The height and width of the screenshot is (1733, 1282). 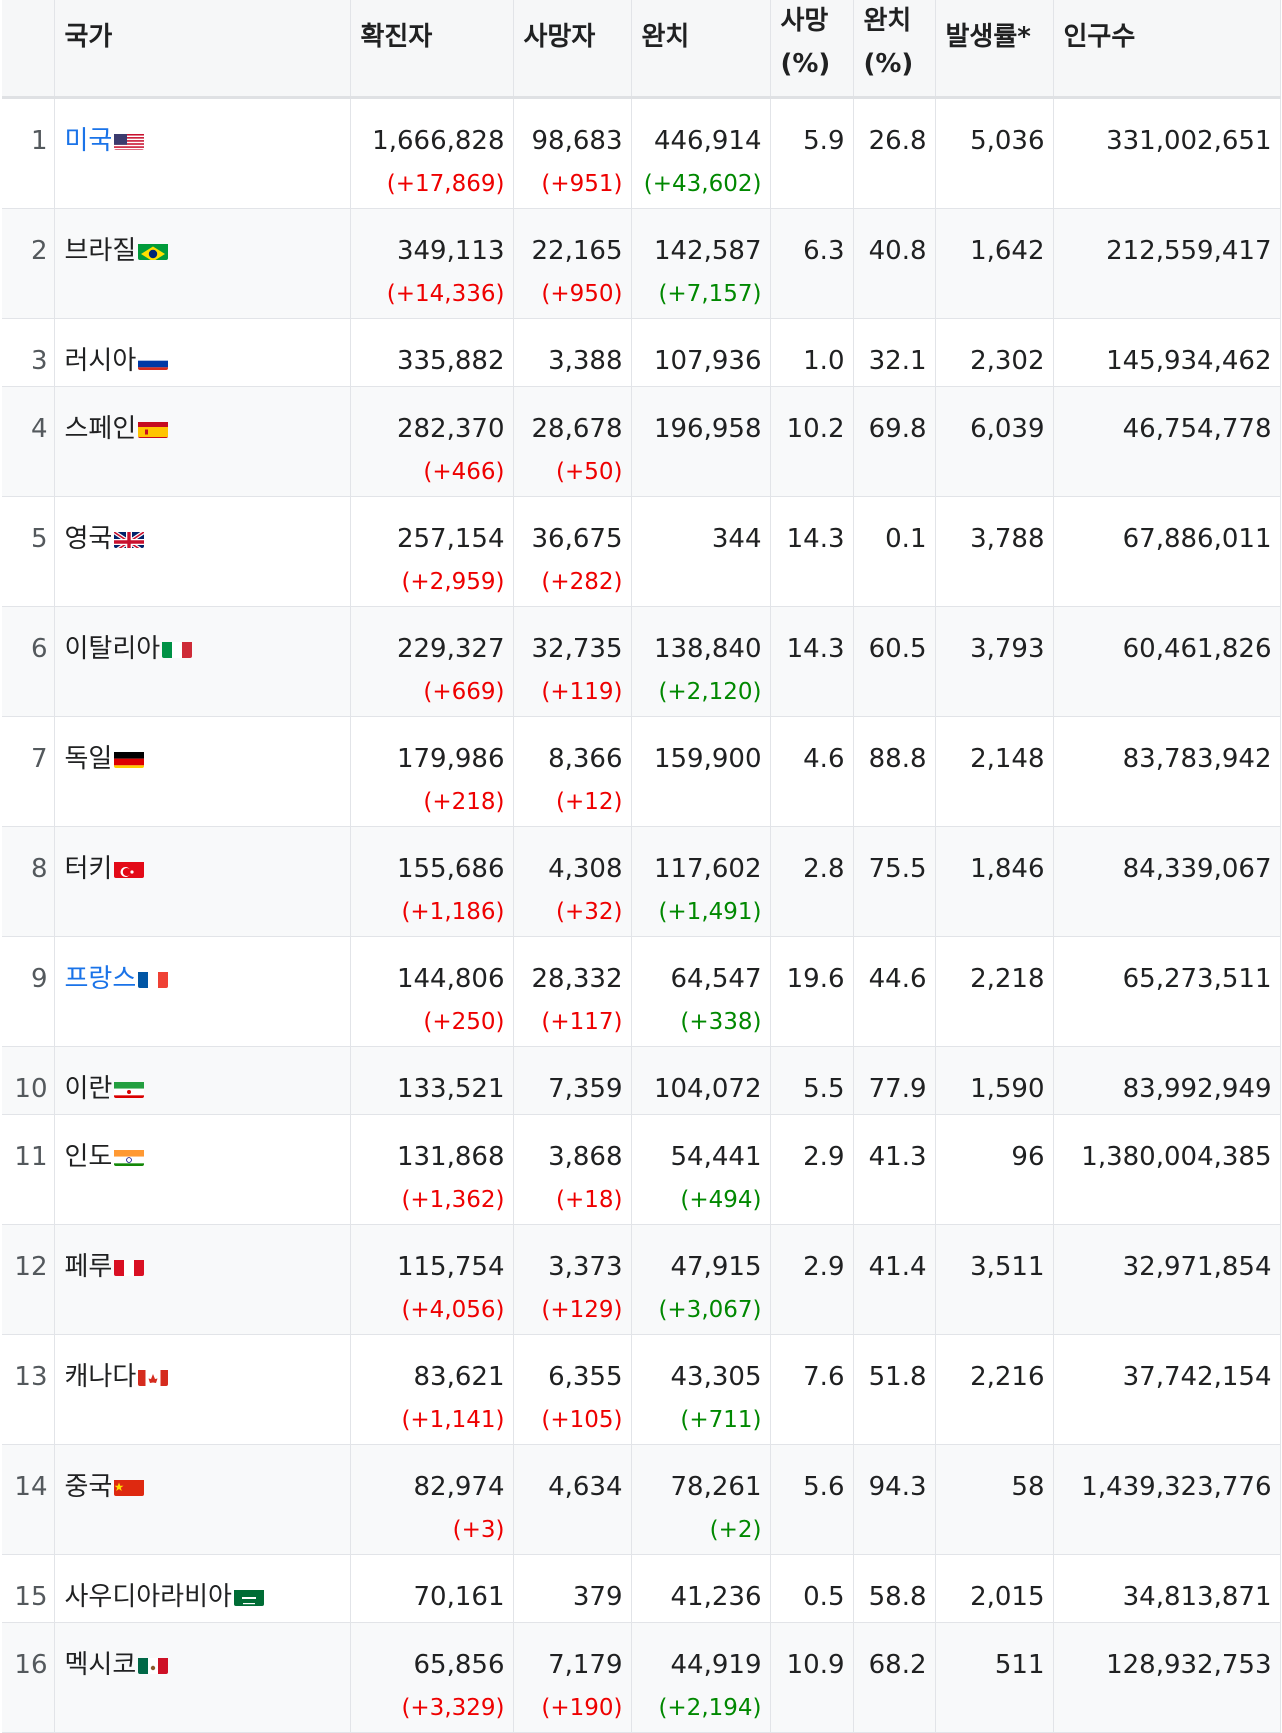 I want to click on country-cell: 프랑스, so click(x=202, y=991).